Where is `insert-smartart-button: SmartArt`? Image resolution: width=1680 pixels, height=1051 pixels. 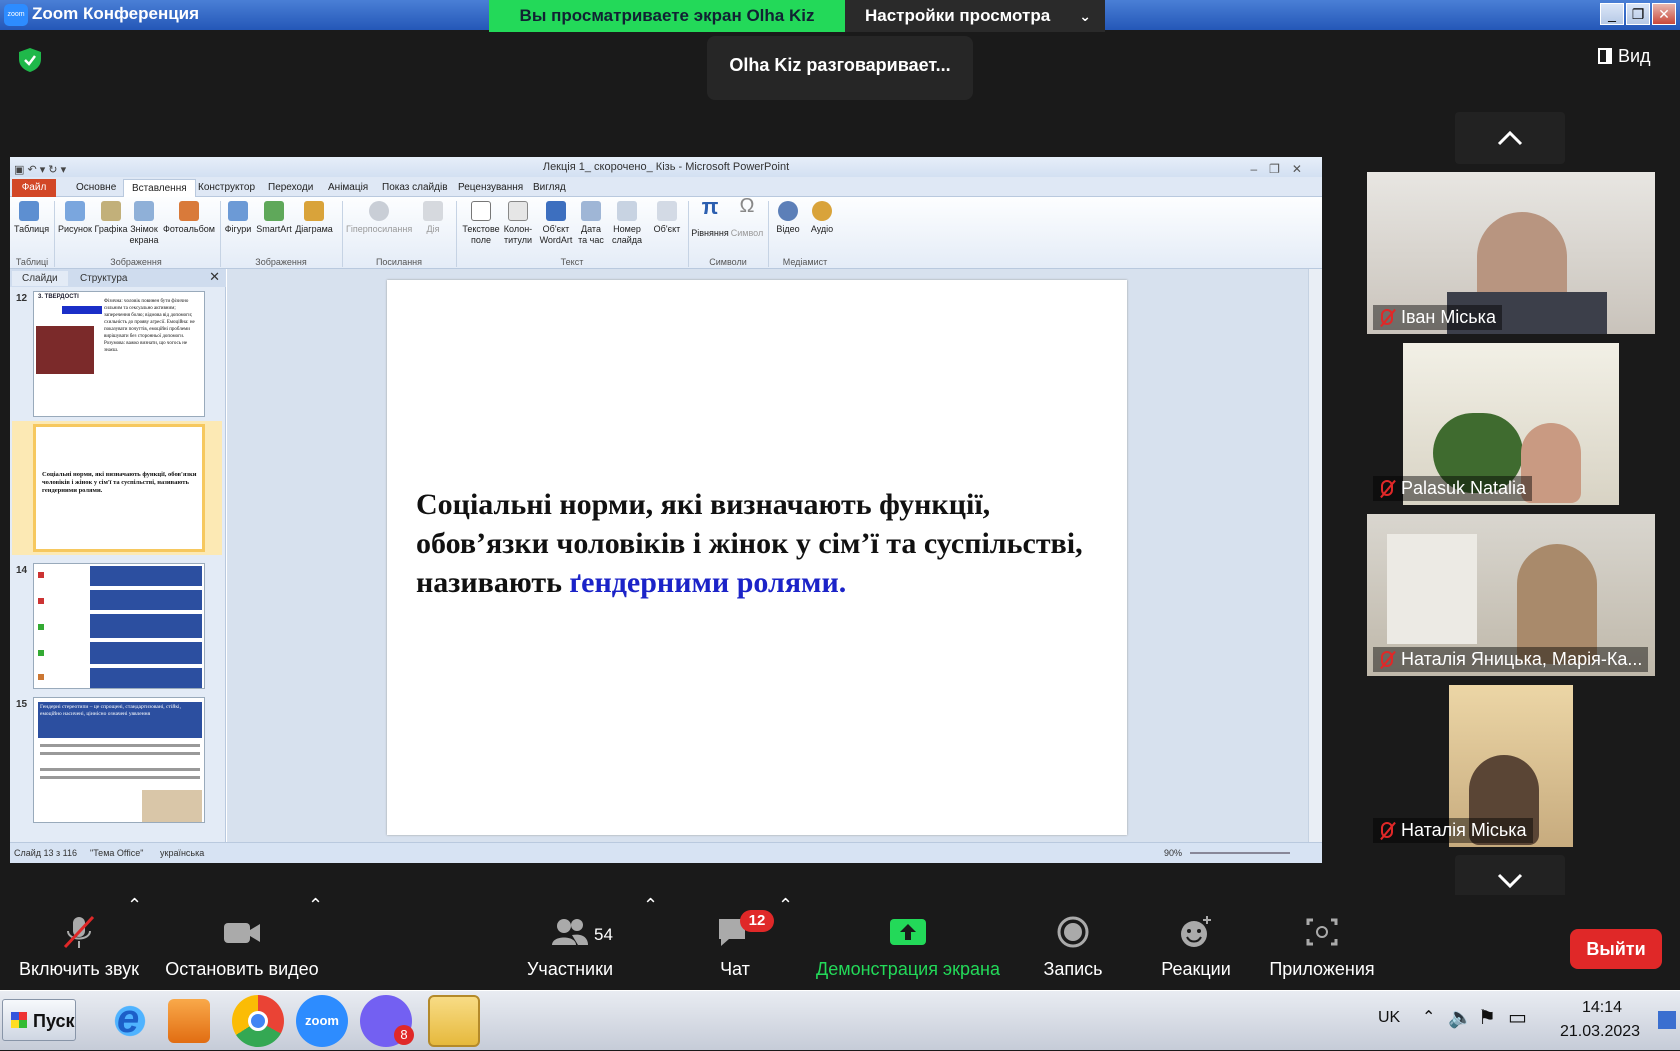 insert-smartart-button: SmartArt is located at coordinates (274, 218).